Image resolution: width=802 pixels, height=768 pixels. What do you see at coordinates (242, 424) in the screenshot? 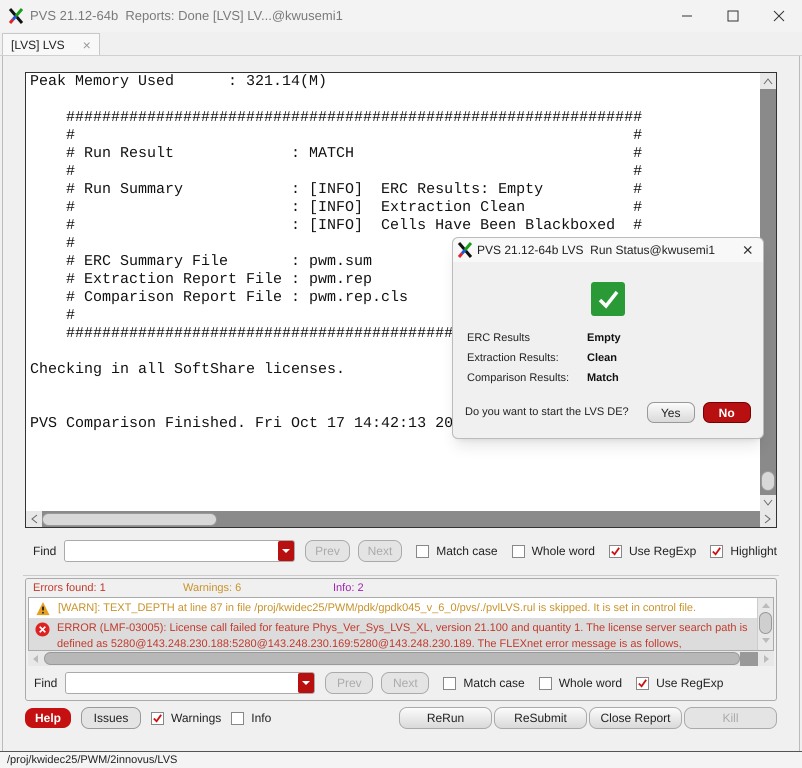
I see `log-line: PVS Comparison Finished. Fri Oct 17 14:42:13 20` at bounding box center [242, 424].